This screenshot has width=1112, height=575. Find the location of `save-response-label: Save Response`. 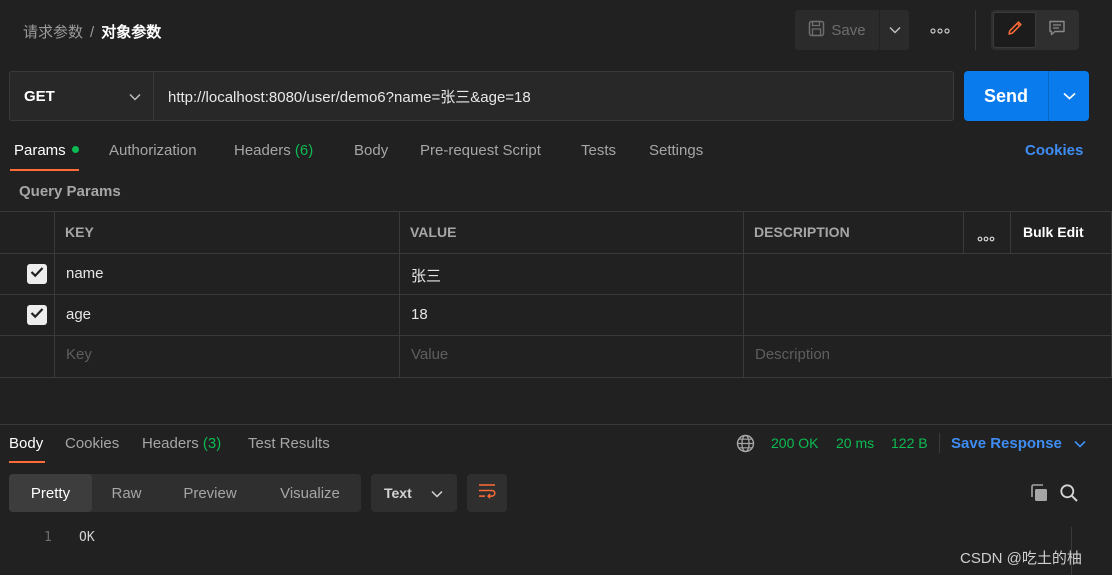

save-response-label: Save Response is located at coordinates (1006, 443).